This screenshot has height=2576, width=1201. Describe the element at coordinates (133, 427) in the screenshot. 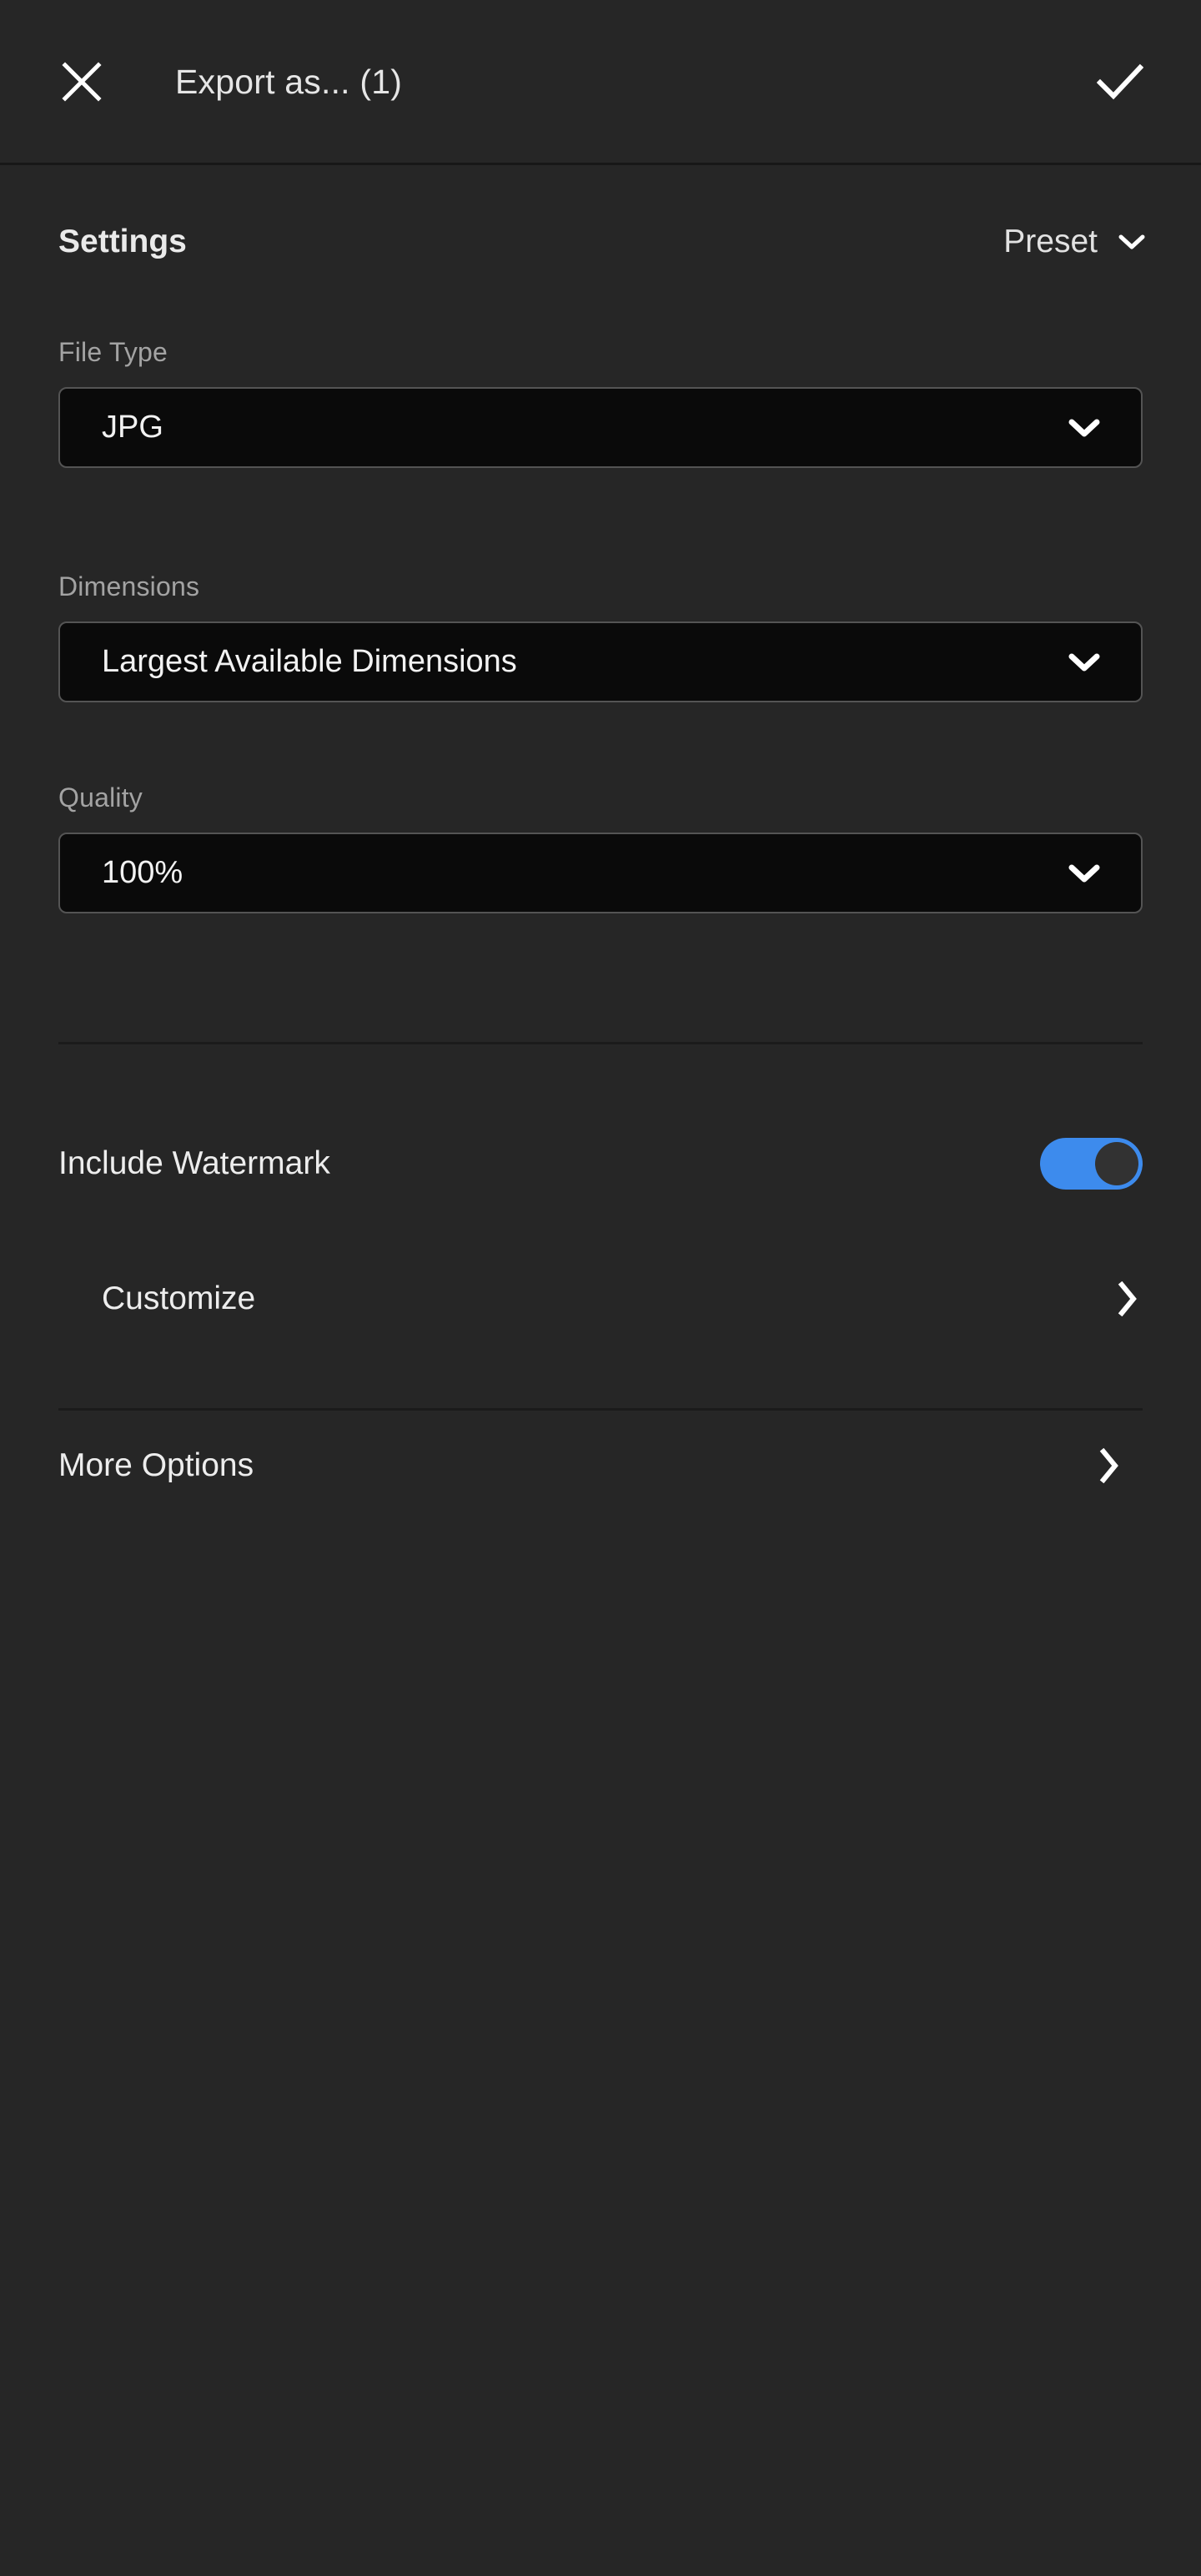

I see `file-type-value: JPG` at that location.